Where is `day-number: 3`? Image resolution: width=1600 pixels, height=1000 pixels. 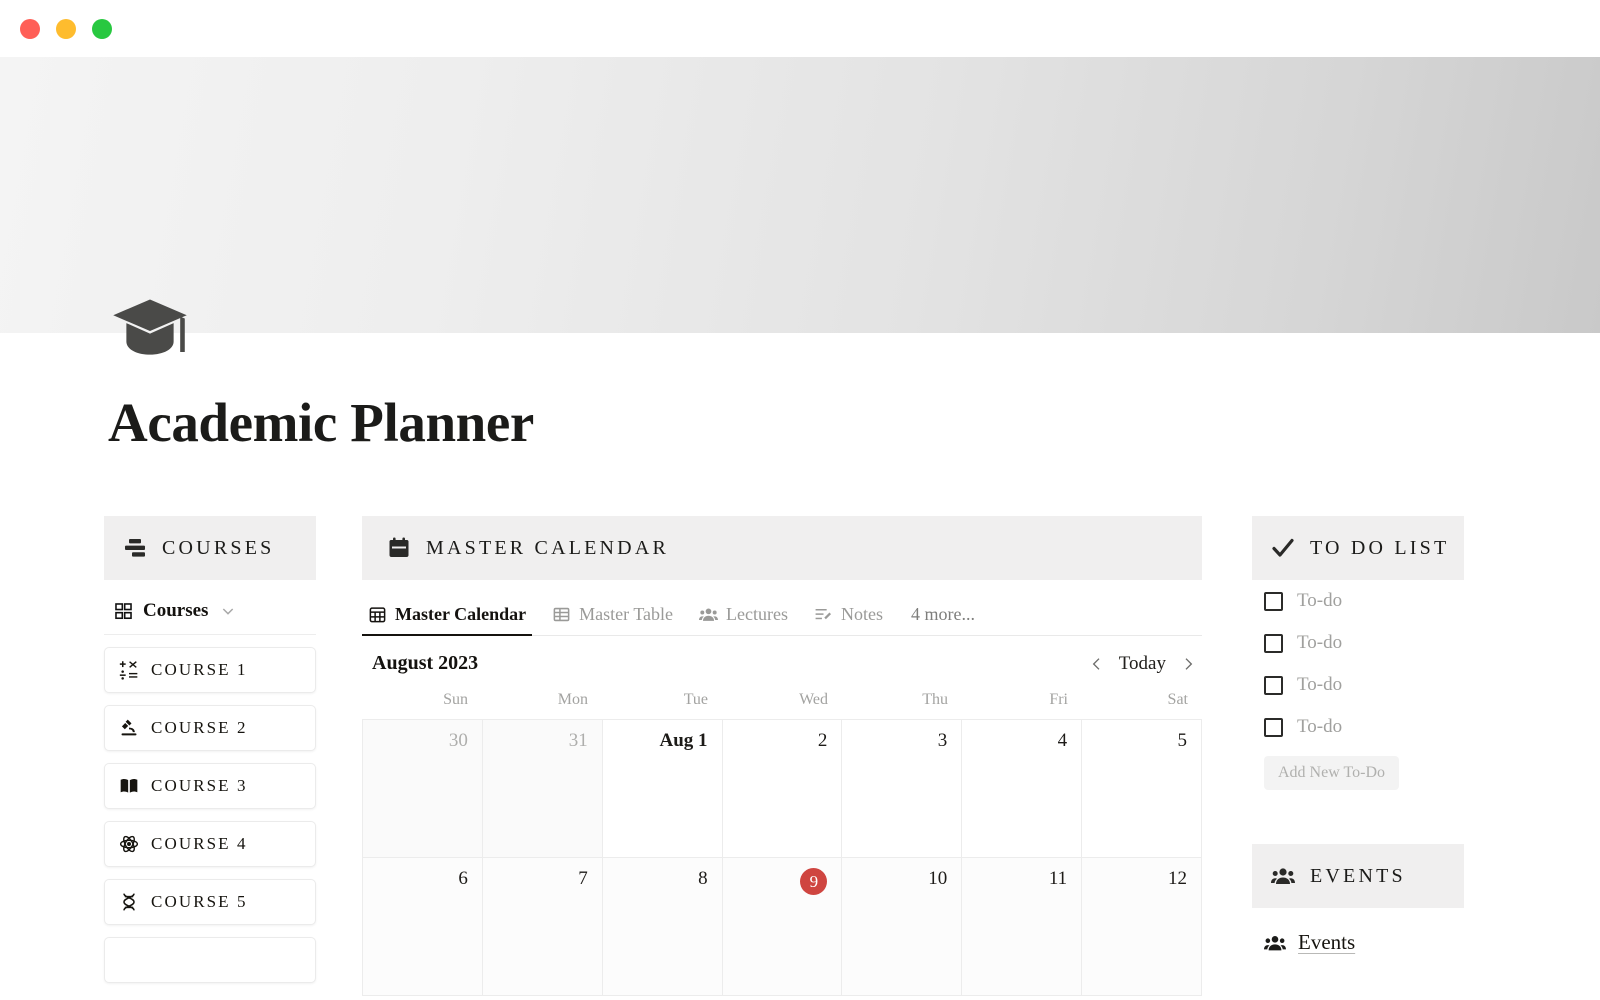 day-number: 3 is located at coordinates (942, 740).